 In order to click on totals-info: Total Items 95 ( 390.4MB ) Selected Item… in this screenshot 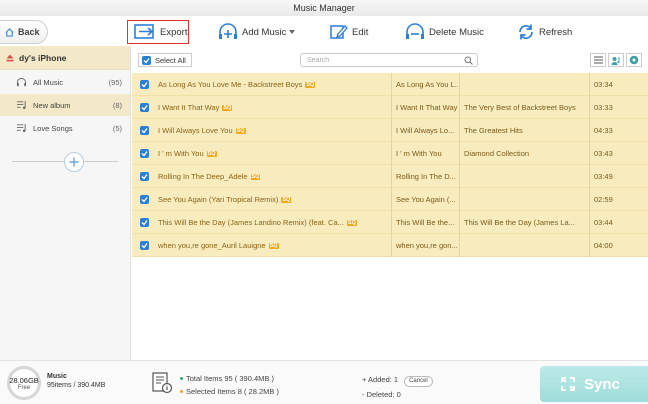, I will do `click(229, 385)`.